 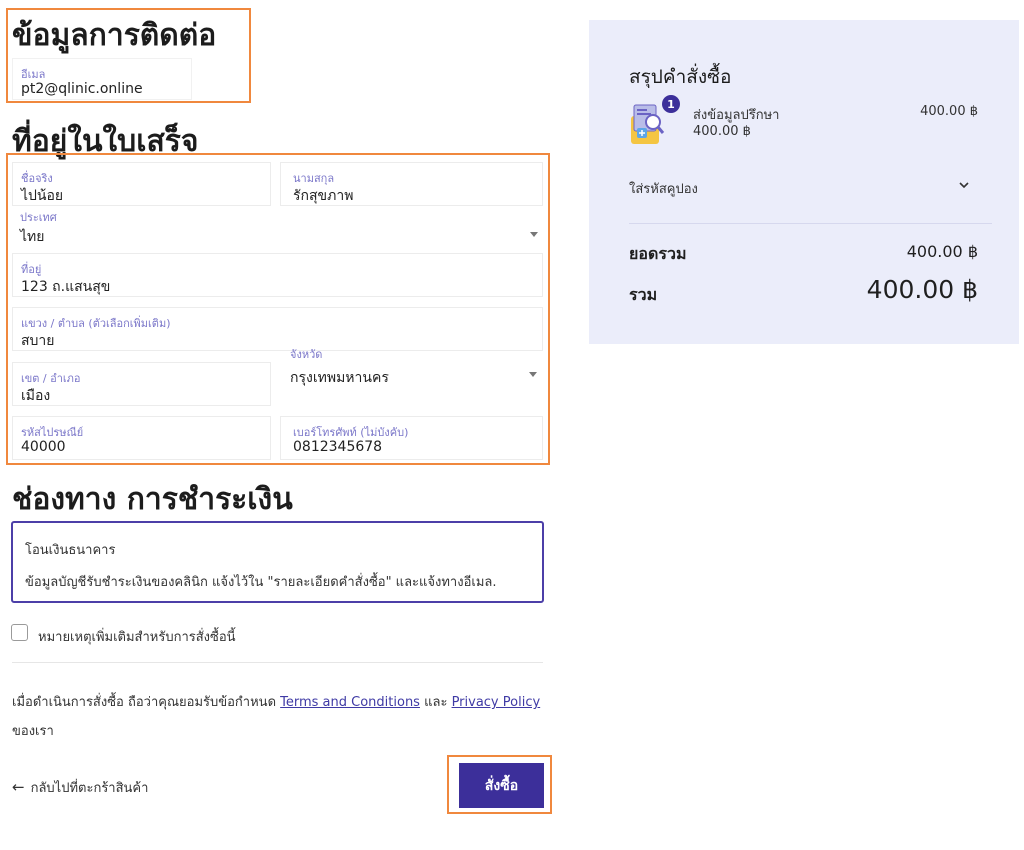 I want to click on place-order-label: สั่งซื้อ, so click(x=501, y=785).